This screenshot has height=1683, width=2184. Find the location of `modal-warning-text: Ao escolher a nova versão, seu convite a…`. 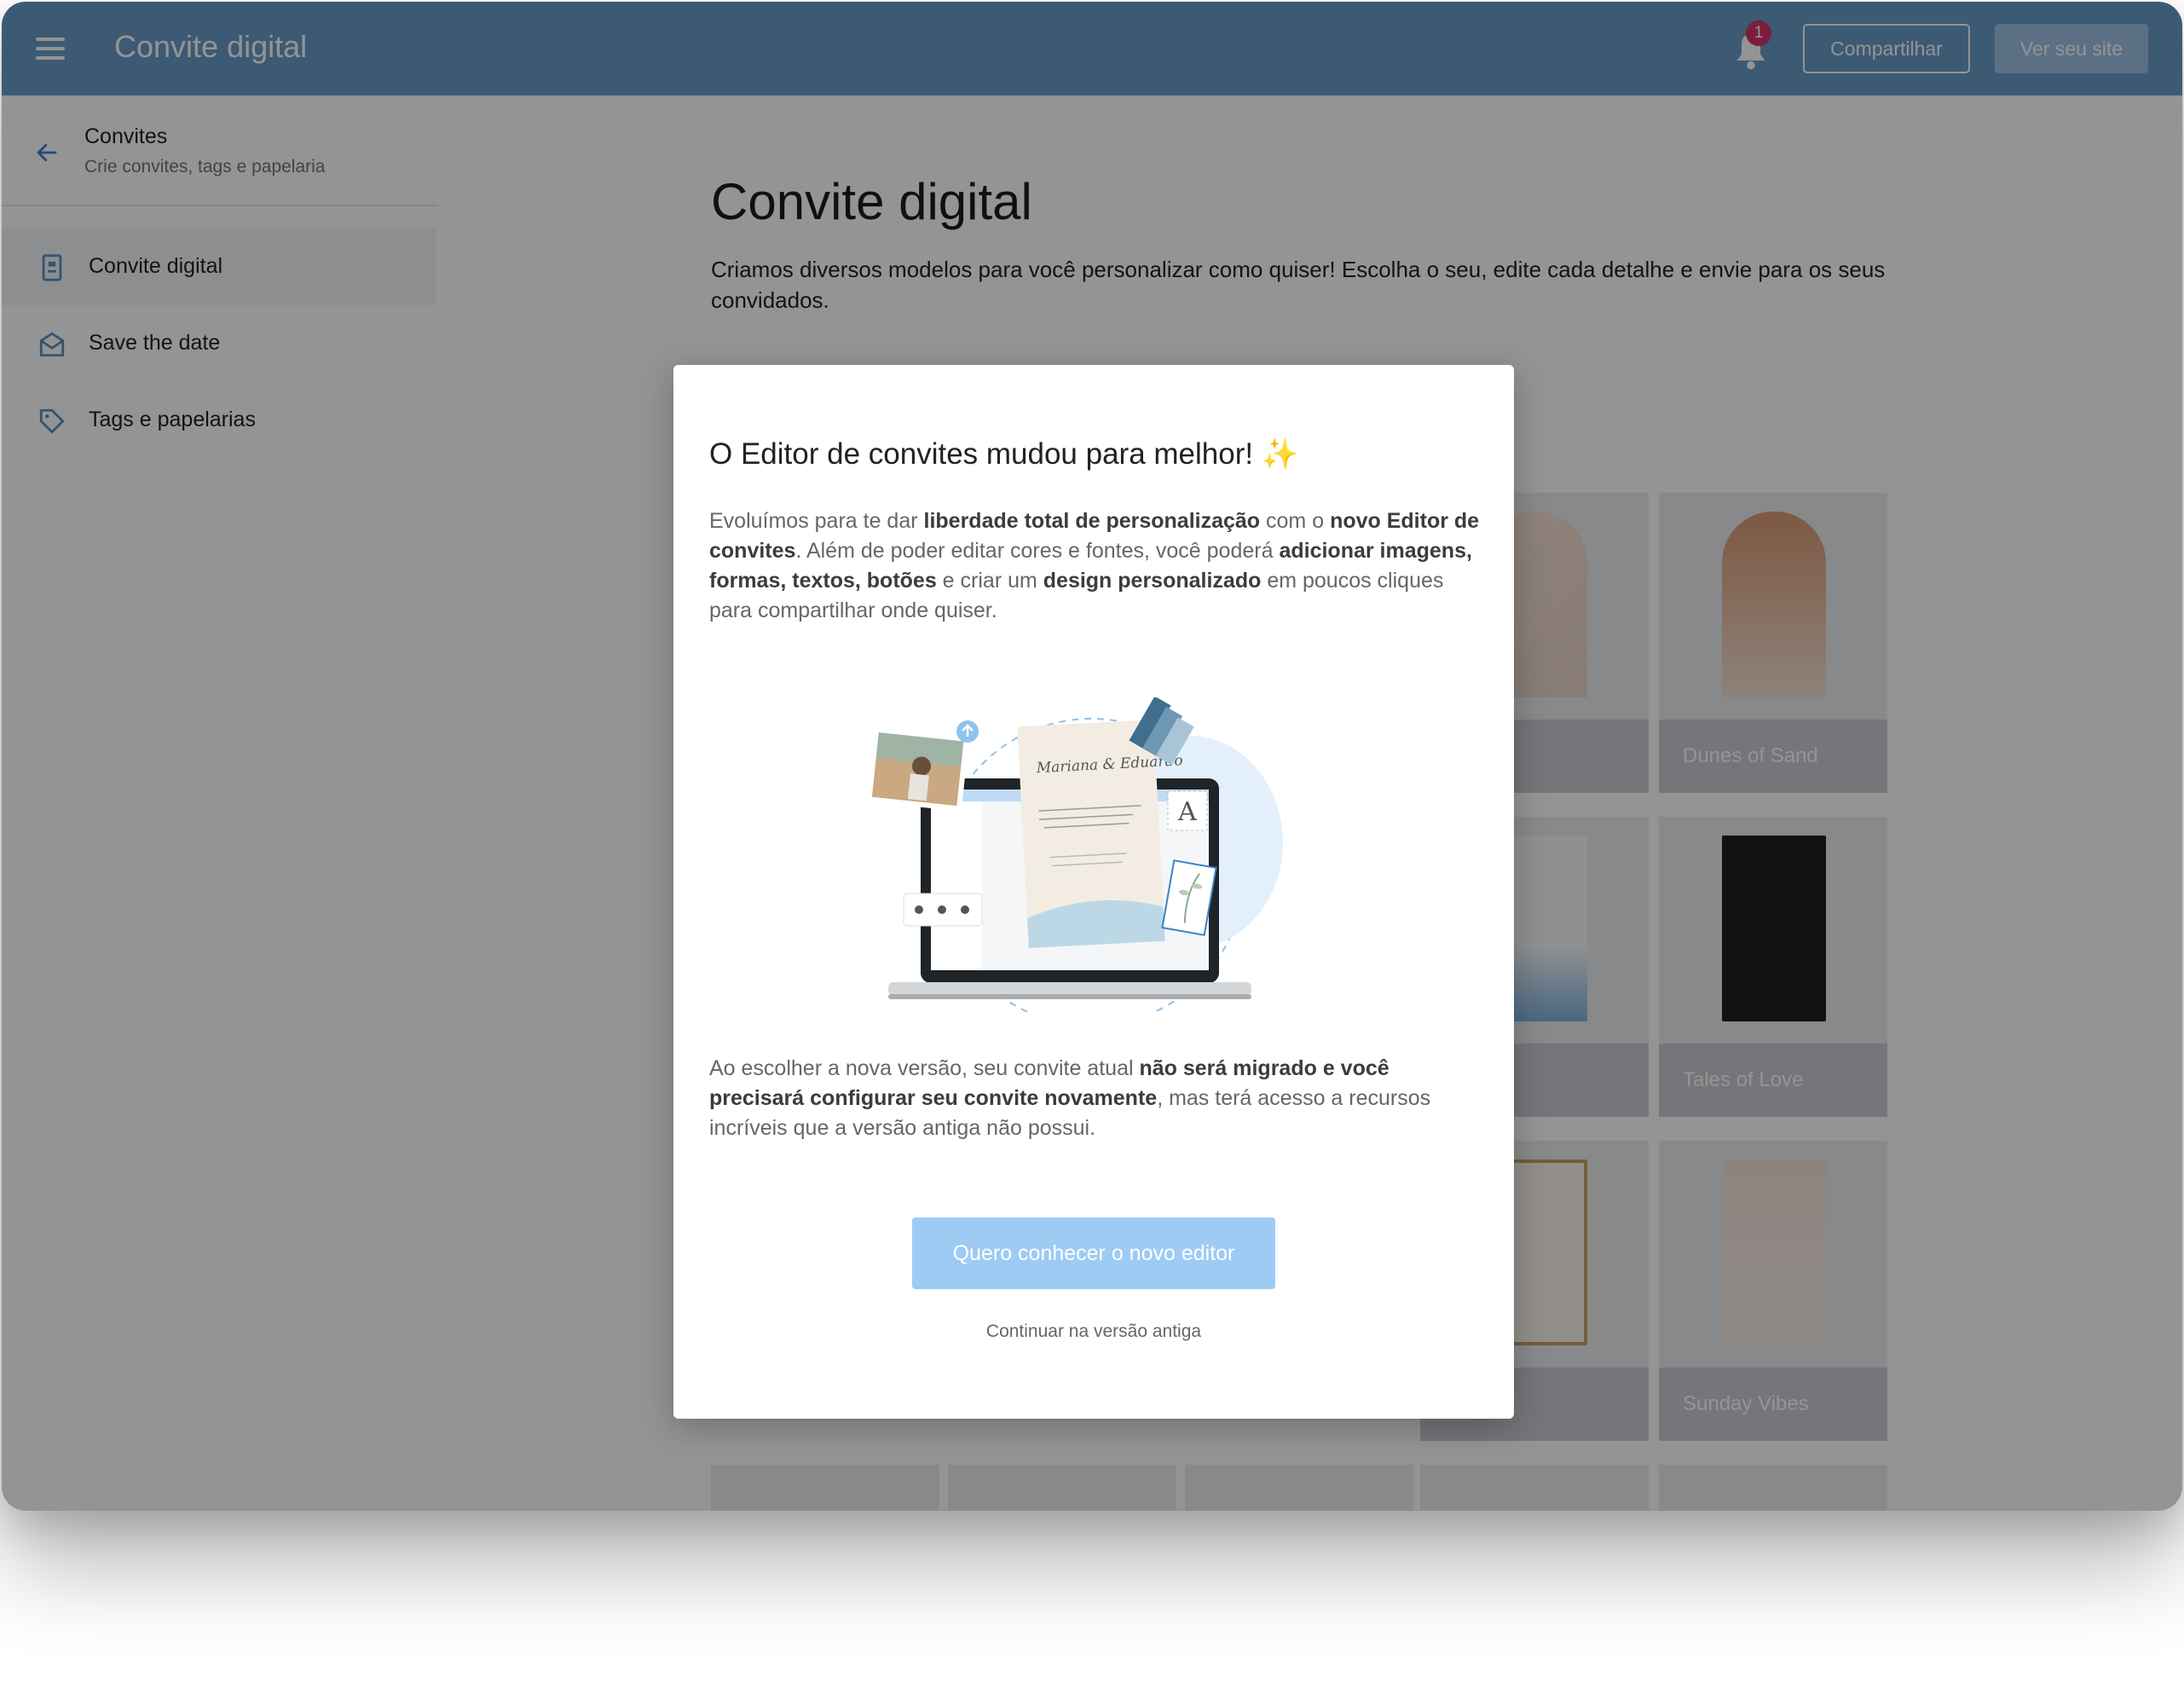

modal-warning-text: Ao escolher a nova versão, seu convite a… is located at coordinates (1070, 1098).